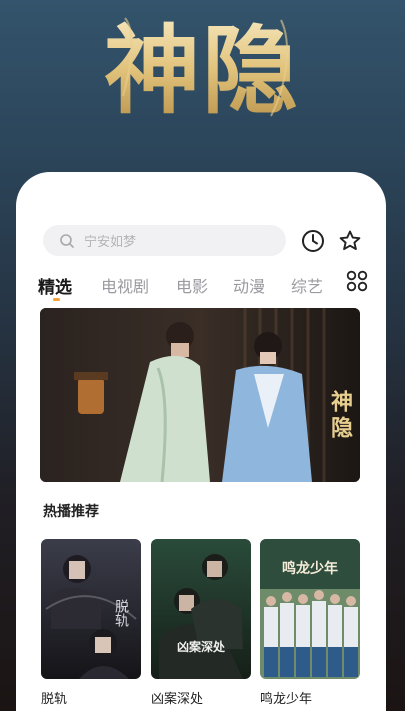 The height and width of the screenshot is (711, 405). Describe the element at coordinates (350, 241) in the screenshot. I see `star-icon` at that location.